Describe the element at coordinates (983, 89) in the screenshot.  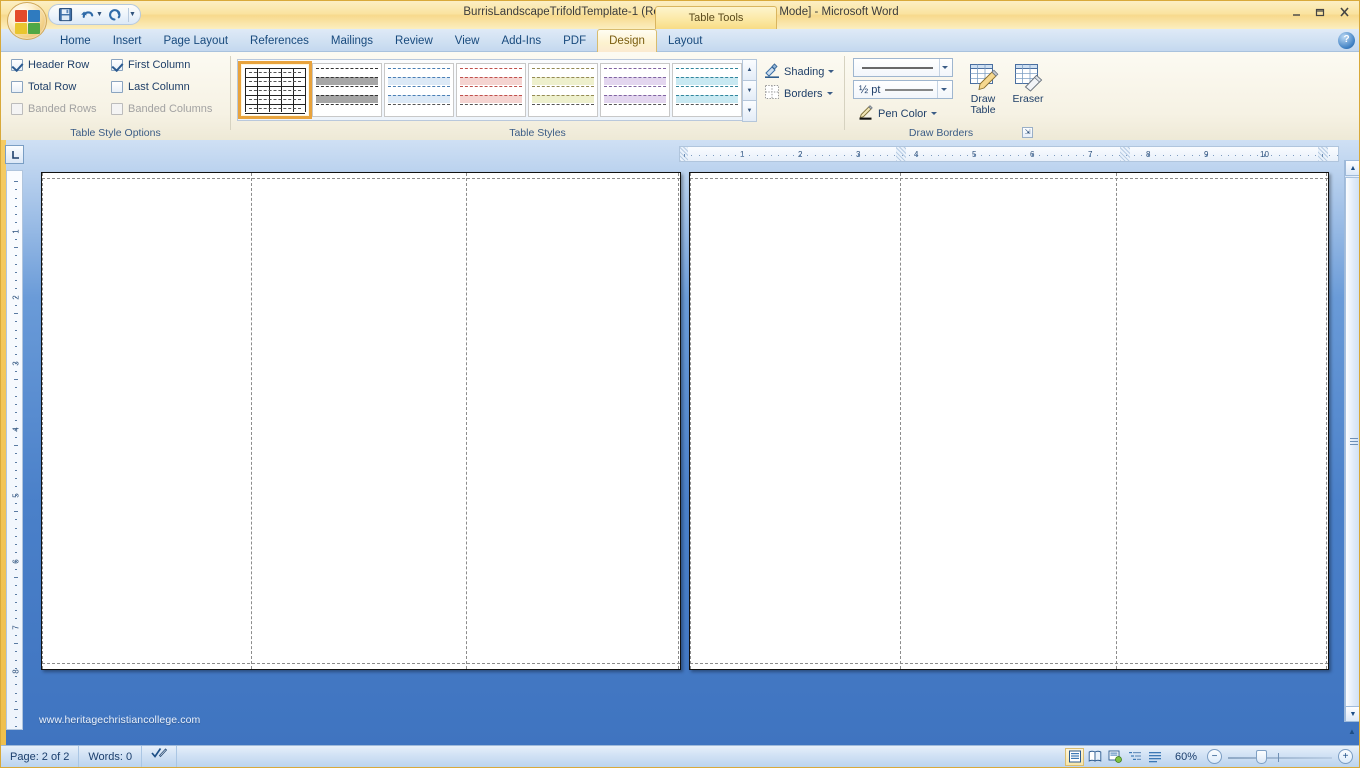
I see `draw-table-button: Draw Table` at that location.